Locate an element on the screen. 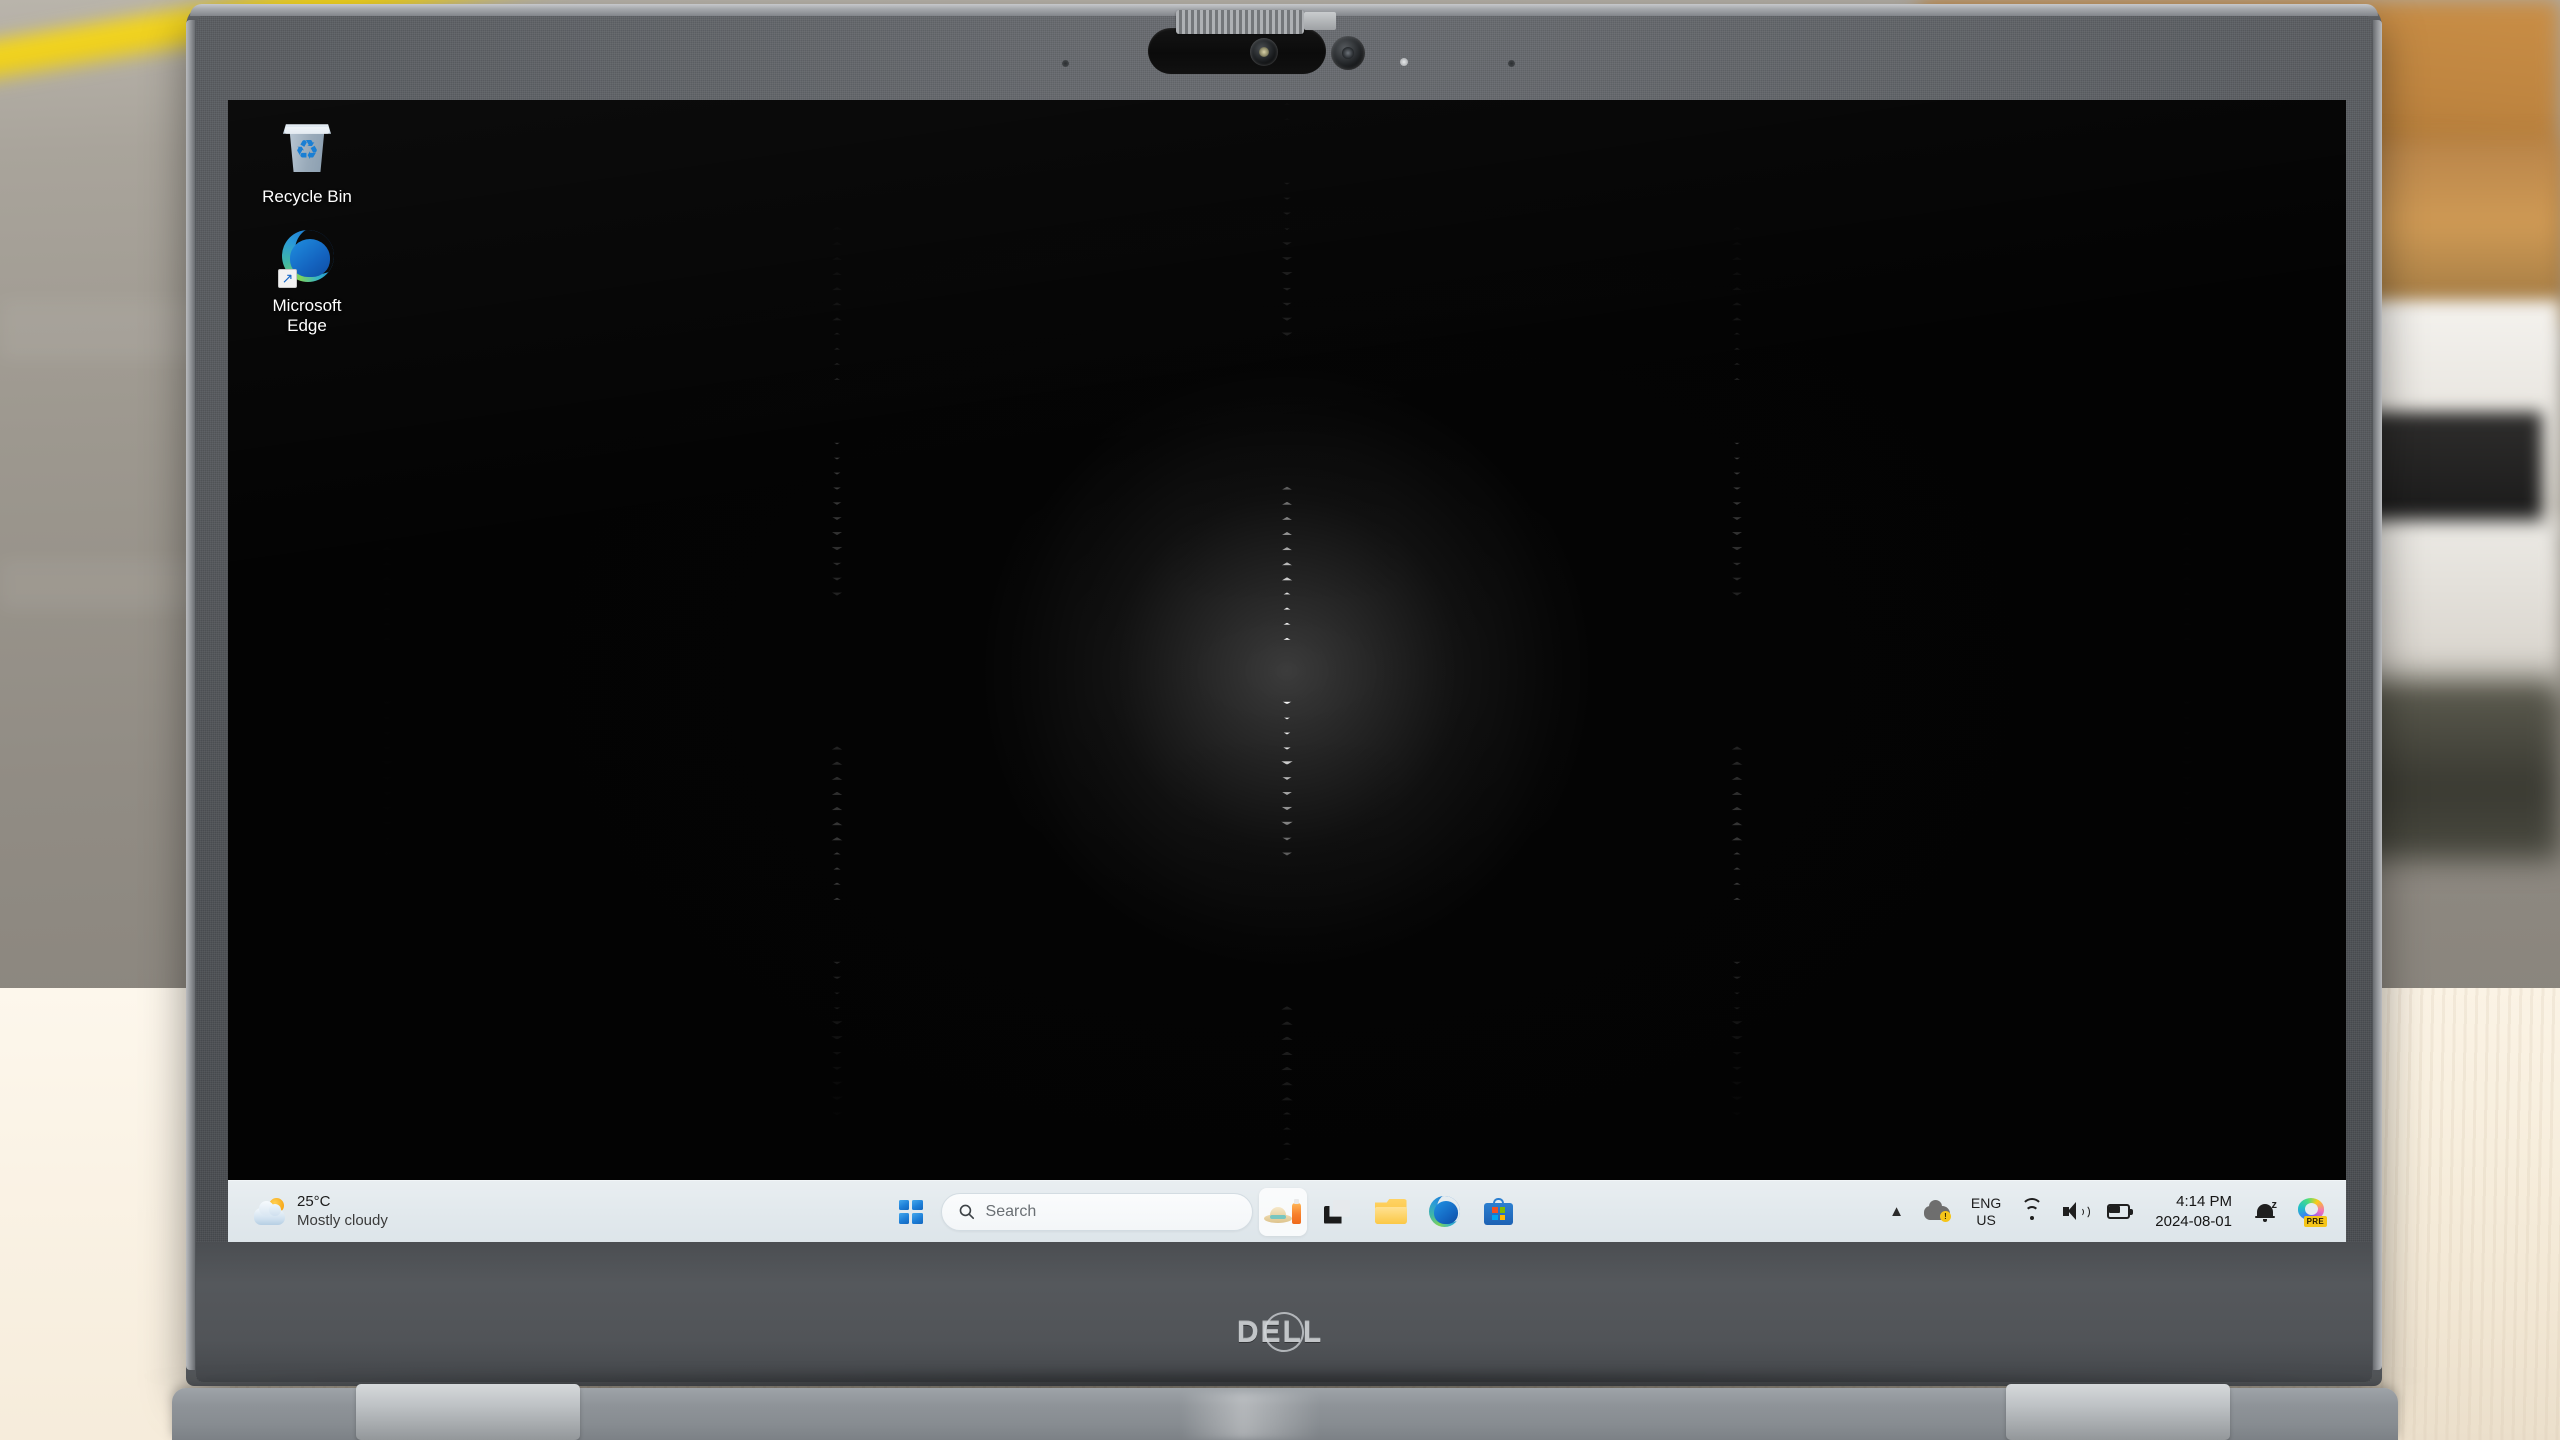 This screenshot has height=1440, width=2560. edge-label-line1: Microsoft is located at coordinates (307, 305).